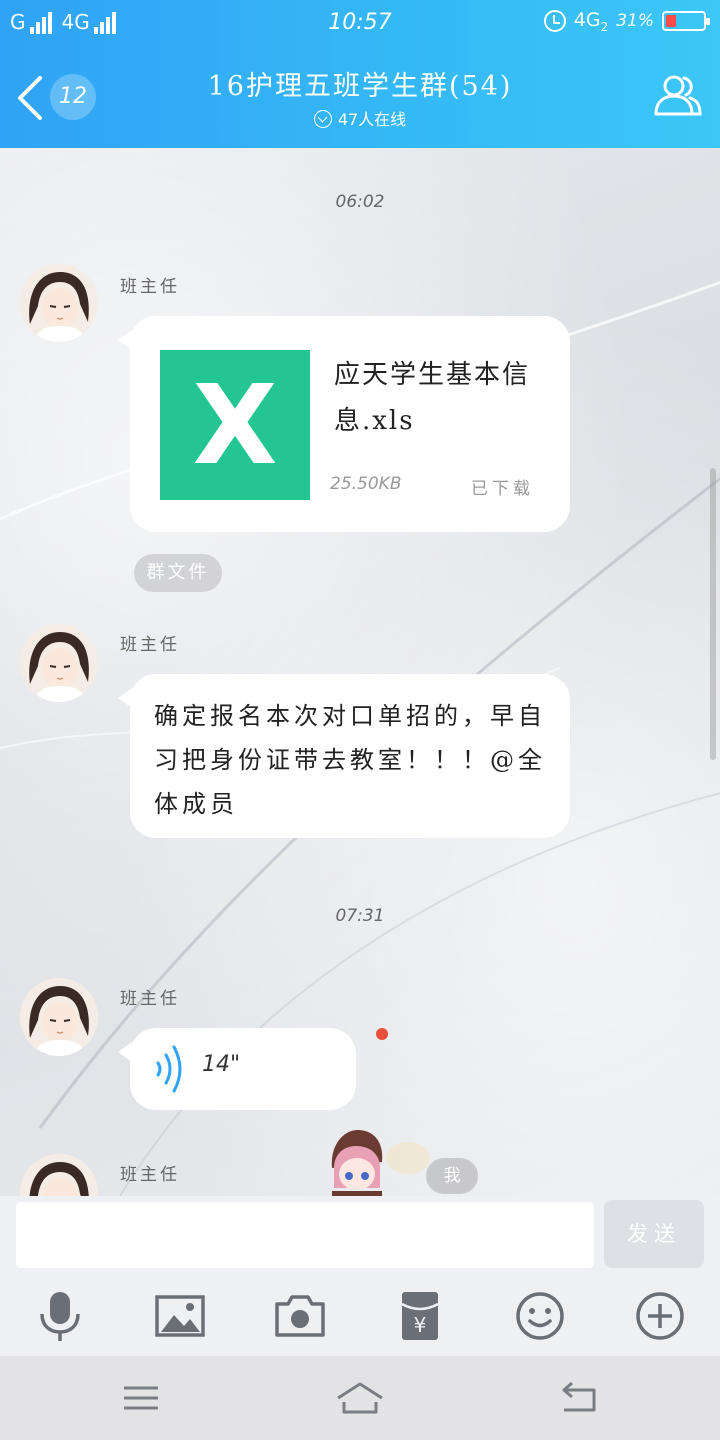 The image size is (720, 1440). Describe the element at coordinates (554, 21) in the screenshot. I see `alarm-icon` at that location.